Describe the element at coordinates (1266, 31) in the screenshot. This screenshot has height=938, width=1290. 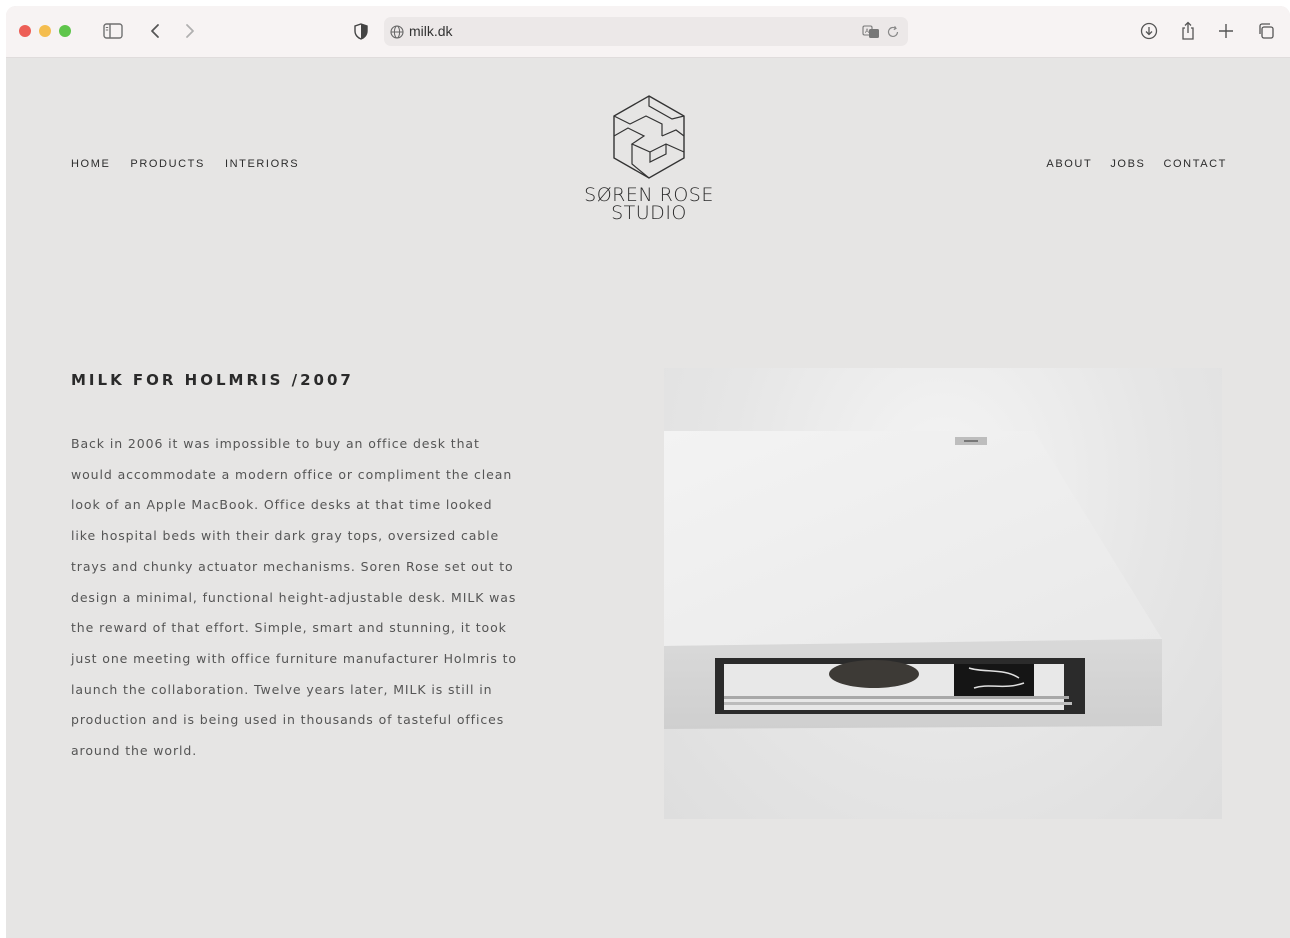
I see `tab-overview-icon` at that location.